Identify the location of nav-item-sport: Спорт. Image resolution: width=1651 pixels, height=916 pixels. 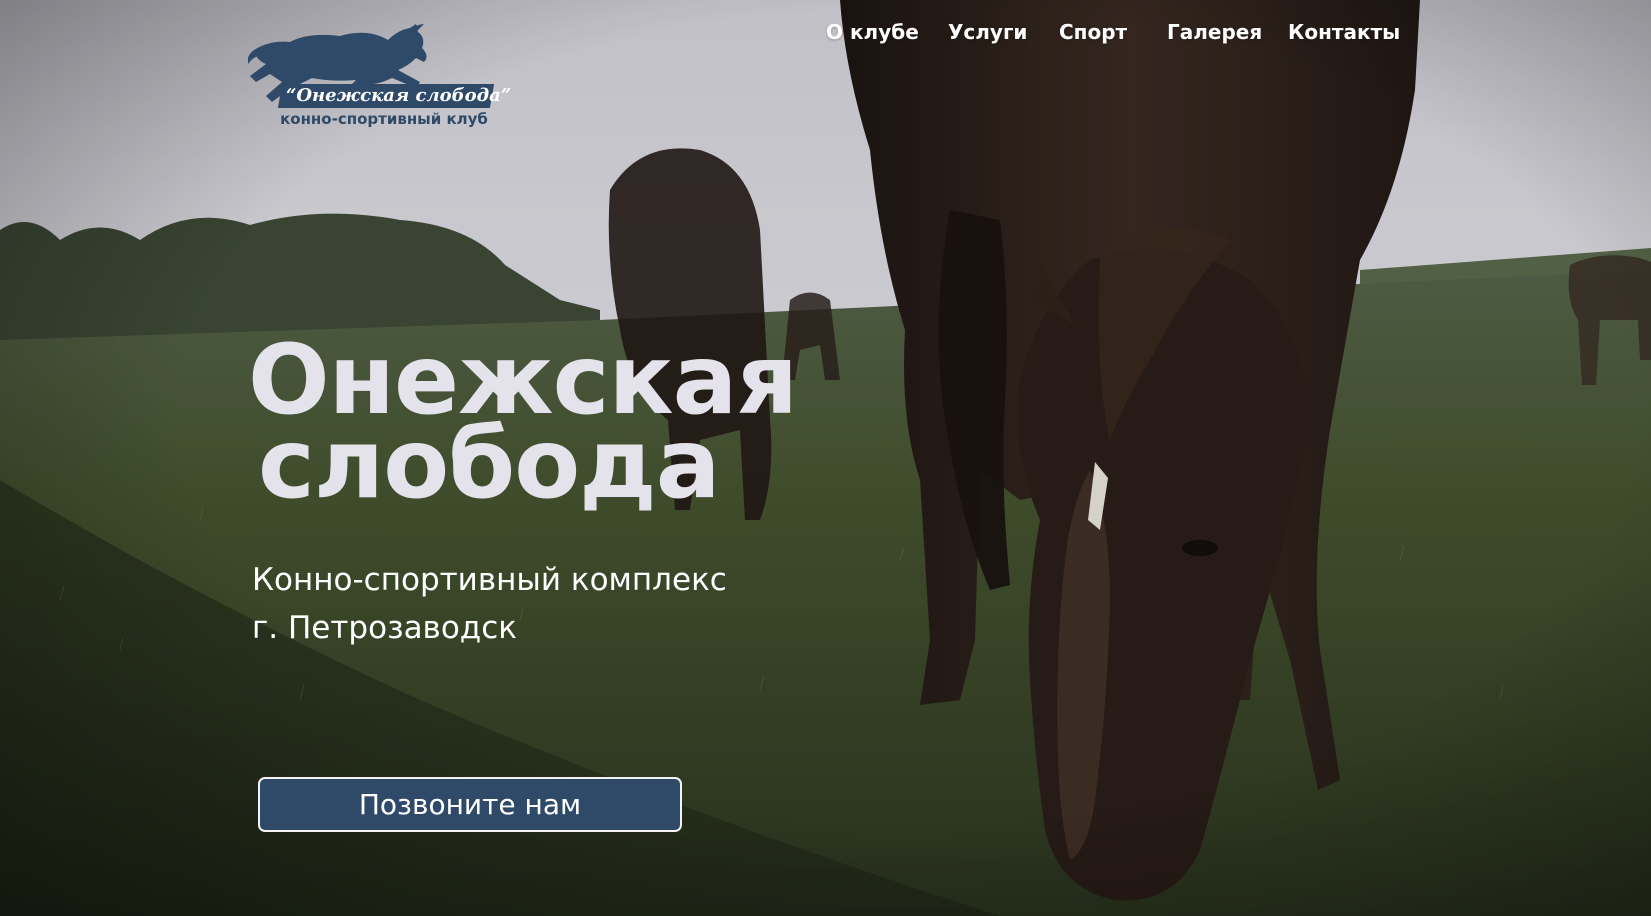
(1093, 32).